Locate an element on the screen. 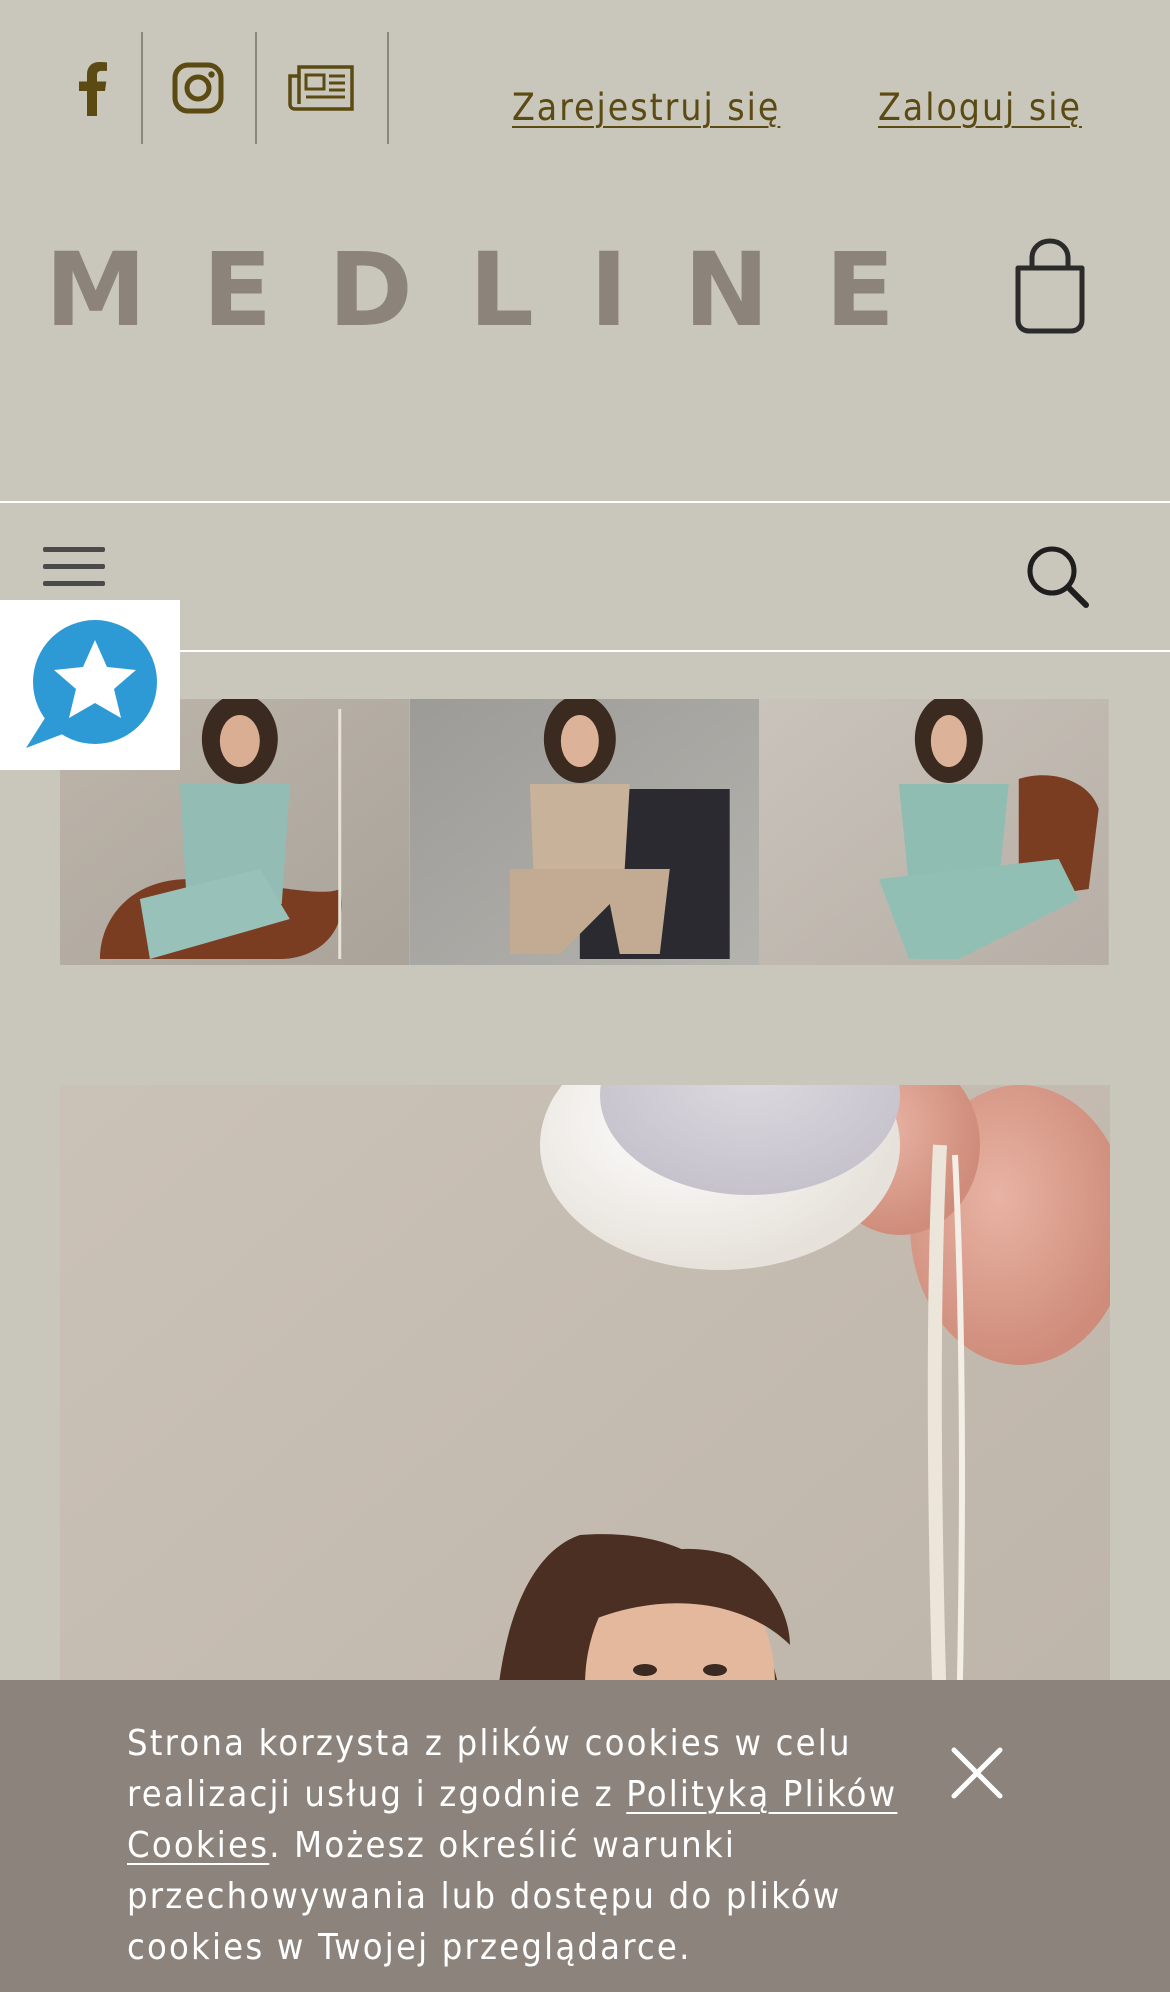 This screenshot has width=1170, height=1992. login-link: Zaloguj się is located at coordinates (980, 107).